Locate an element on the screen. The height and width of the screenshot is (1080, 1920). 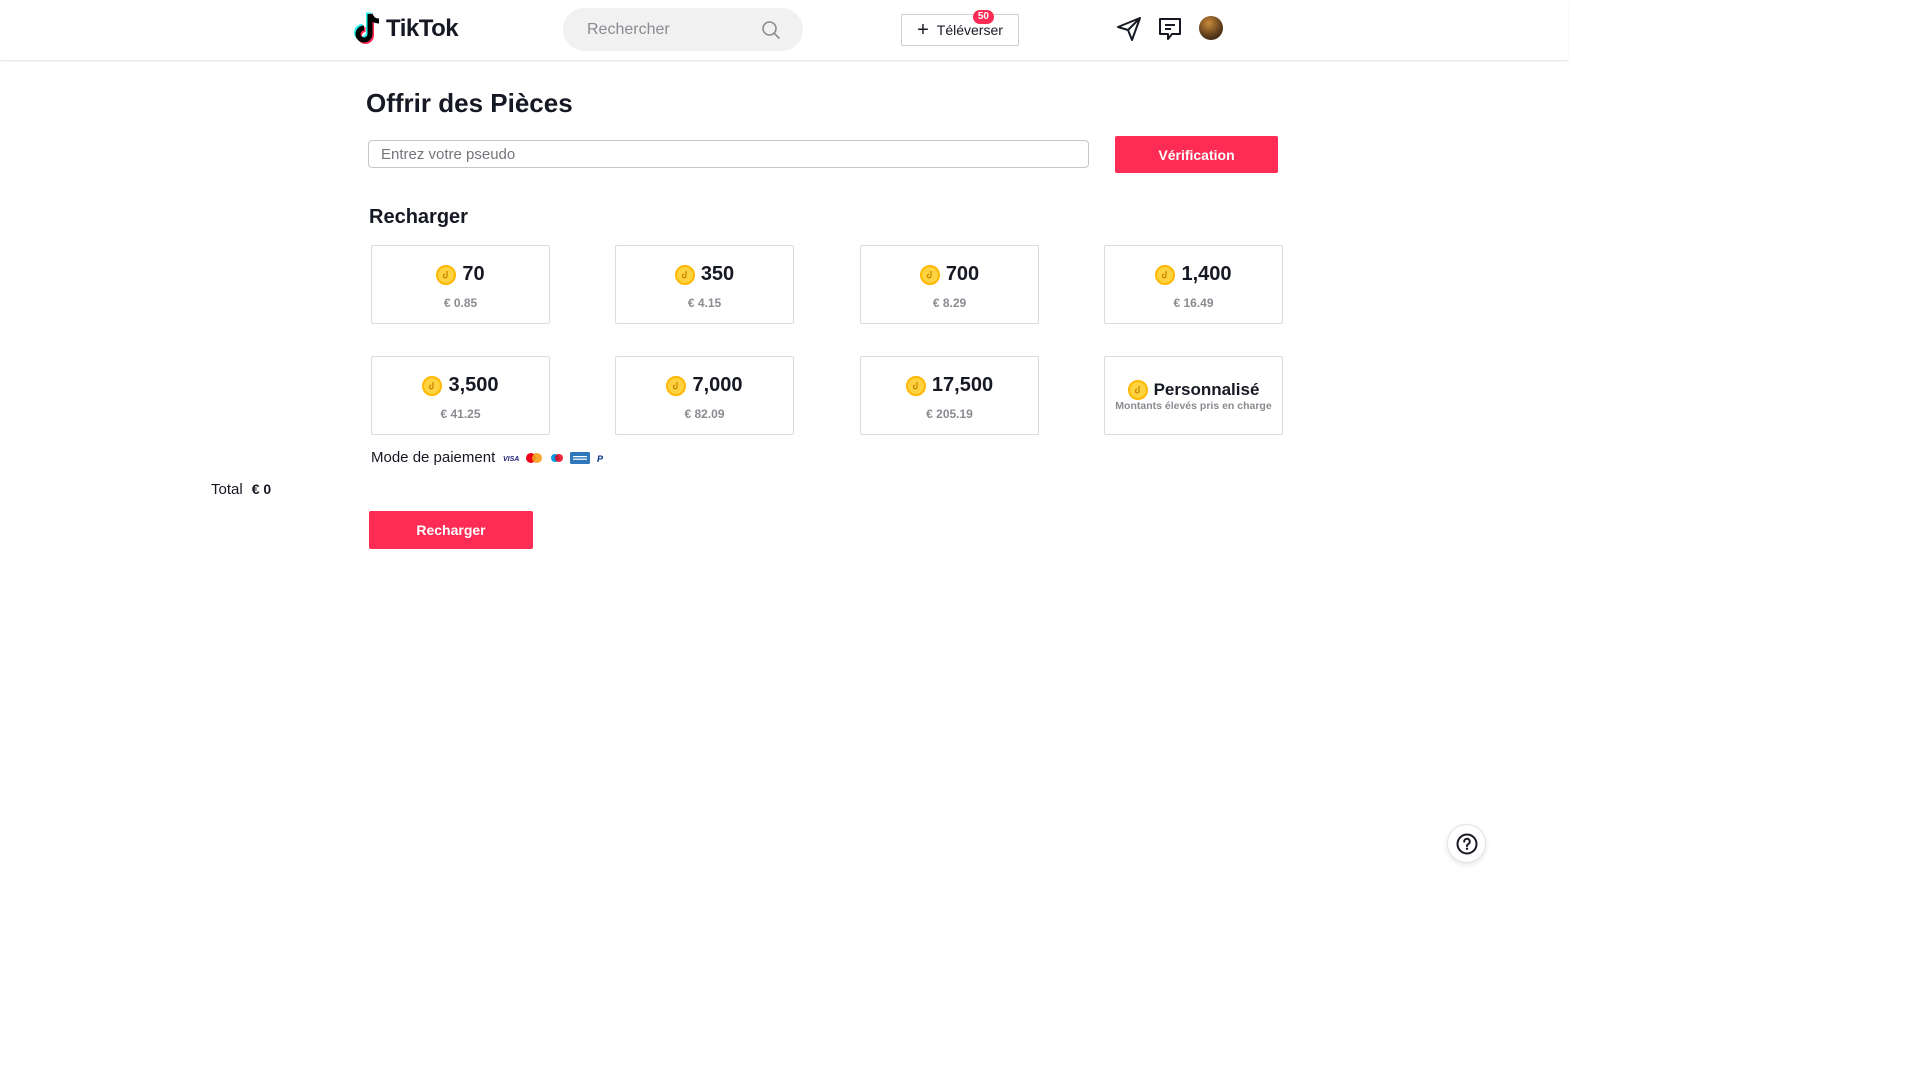
search-input is located at coordinates (672, 29).